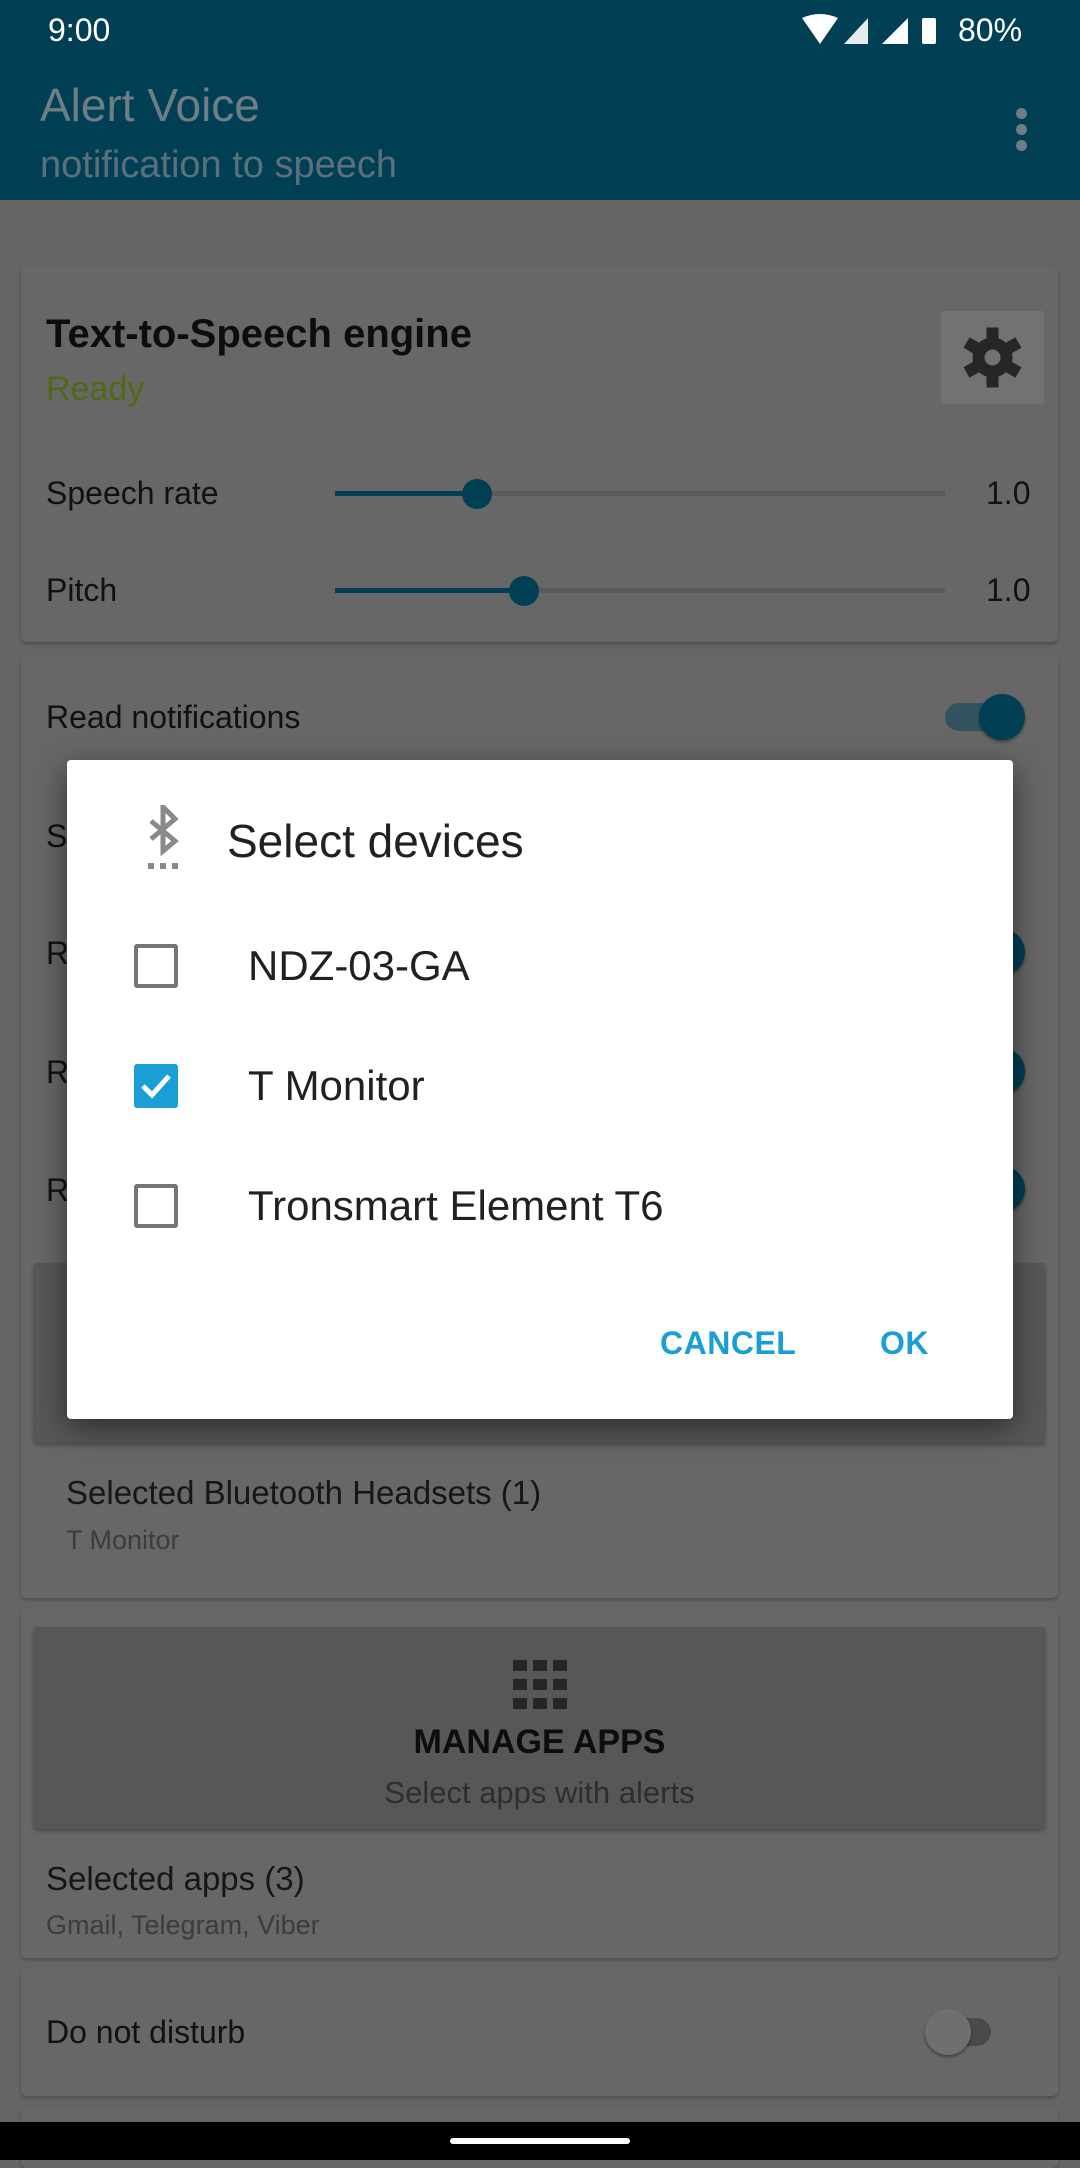 The width and height of the screenshot is (1080, 2168). What do you see at coordinates (173, 717) in the screenshot?
I see `read-notifications-label: Read notifications` at bounding box center [173, 717].